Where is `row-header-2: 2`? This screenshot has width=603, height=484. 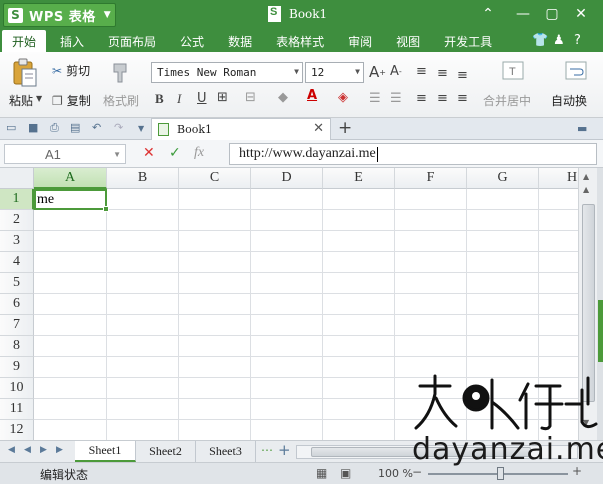 row-header-2: 2 is located at coordinates (17, 220).